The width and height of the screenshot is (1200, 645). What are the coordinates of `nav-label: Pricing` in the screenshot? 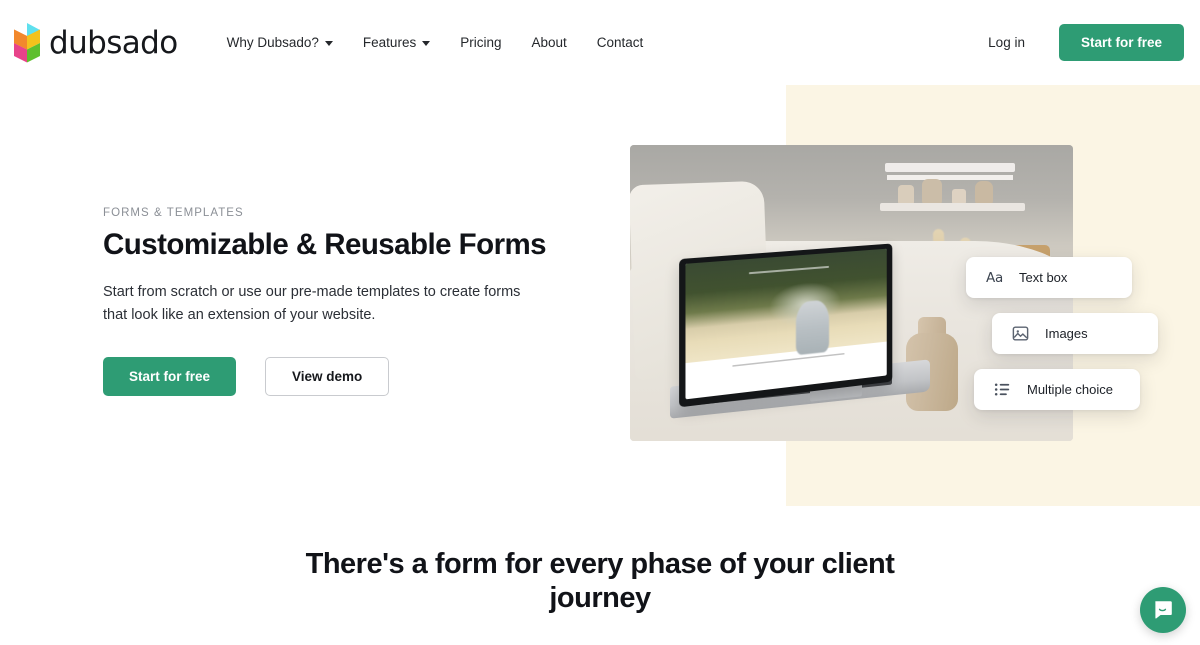 It's located at (481, 42).